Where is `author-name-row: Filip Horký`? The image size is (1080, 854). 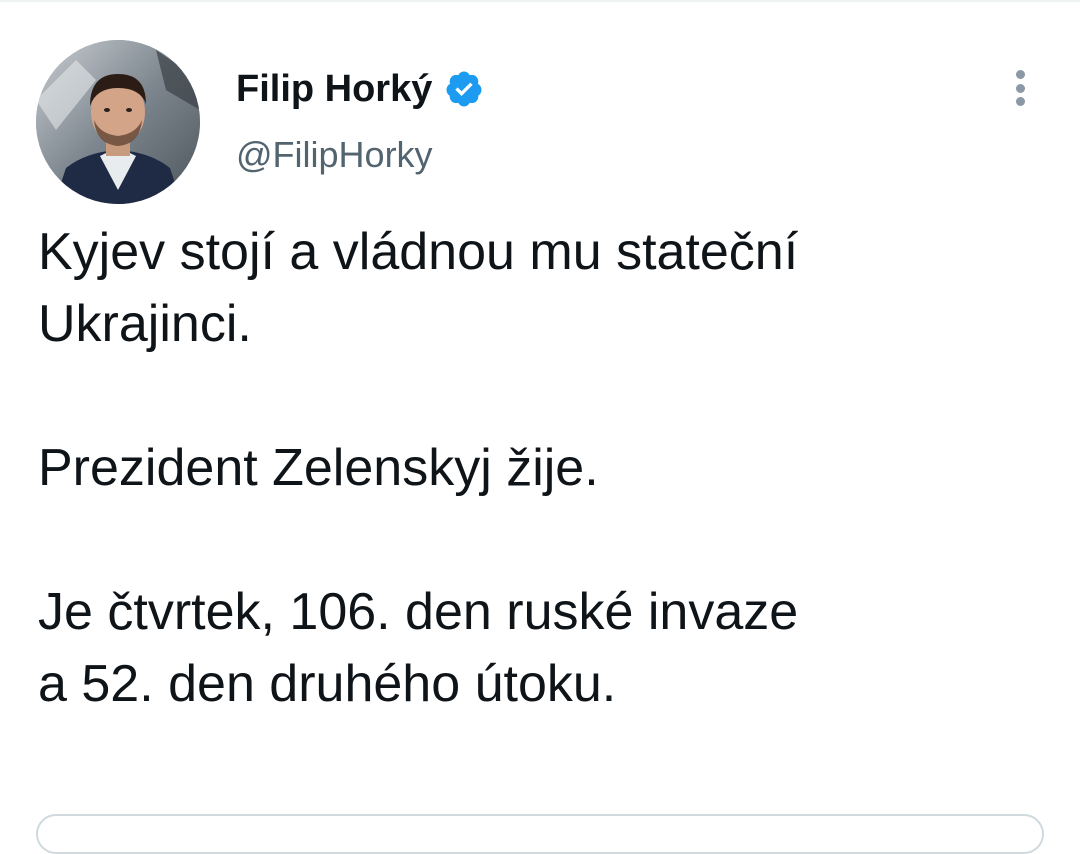 author-name-row: Filip Horký is located at coordinates (360, 89).